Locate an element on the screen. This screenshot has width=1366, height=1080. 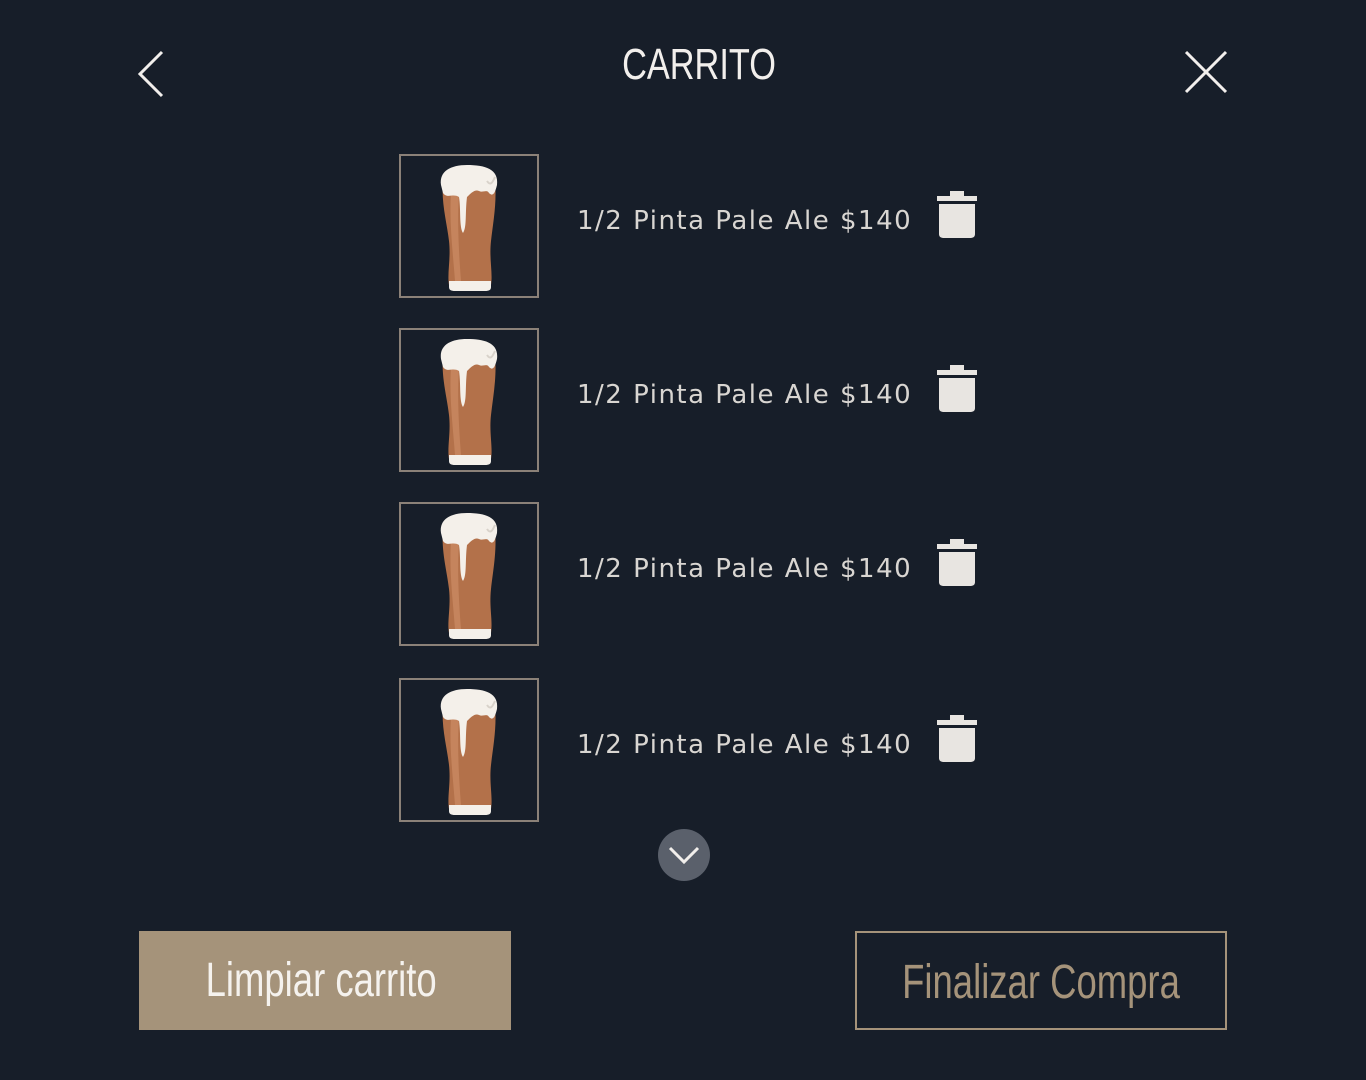
close-button is located at coordinates (1206, 72).